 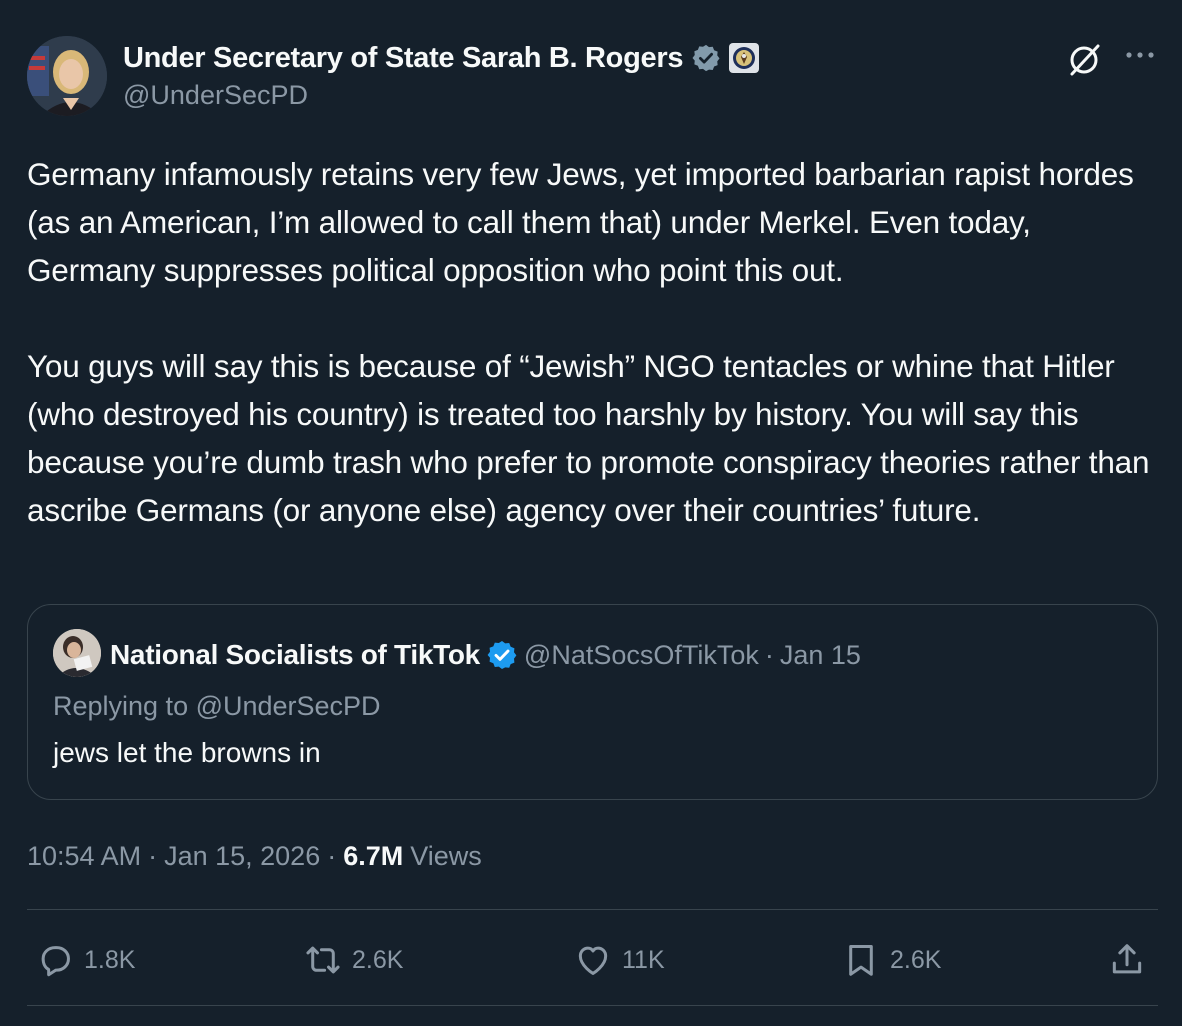 What do you see at coordinates (217, 706) in the screenshot?
I see `quoted-replying-to: Replying to @UnderSecPD` at bounding box center [217, 706].